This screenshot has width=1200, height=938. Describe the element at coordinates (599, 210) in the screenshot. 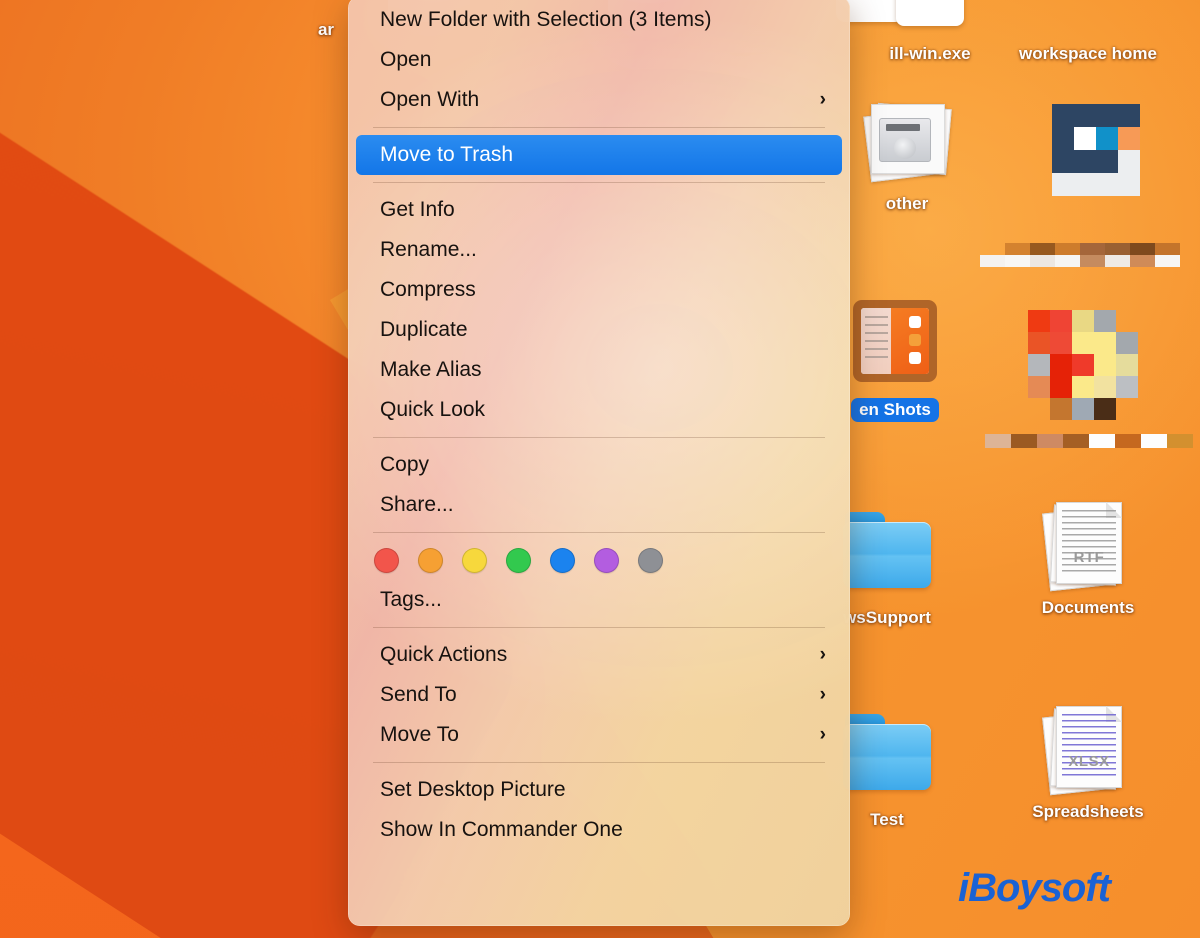

I see `menu-item-get-info: Get Info` at that location.